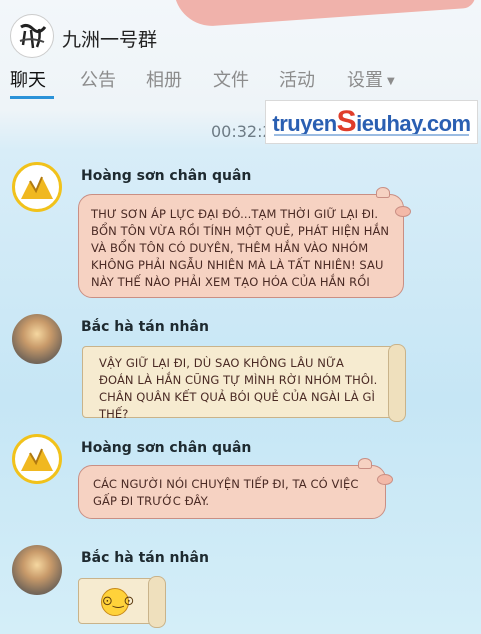  Describe the element at coordinates (98, 79) in the screenshot. I see `tab-announcements: 公告` at that location.